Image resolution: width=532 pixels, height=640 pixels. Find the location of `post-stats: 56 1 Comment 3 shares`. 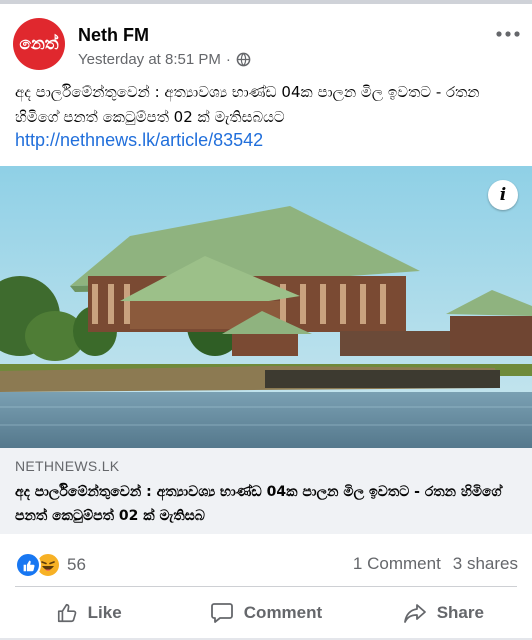

post-stats: 56 1 Comment 3 shares is located at coordinates (266, 560).